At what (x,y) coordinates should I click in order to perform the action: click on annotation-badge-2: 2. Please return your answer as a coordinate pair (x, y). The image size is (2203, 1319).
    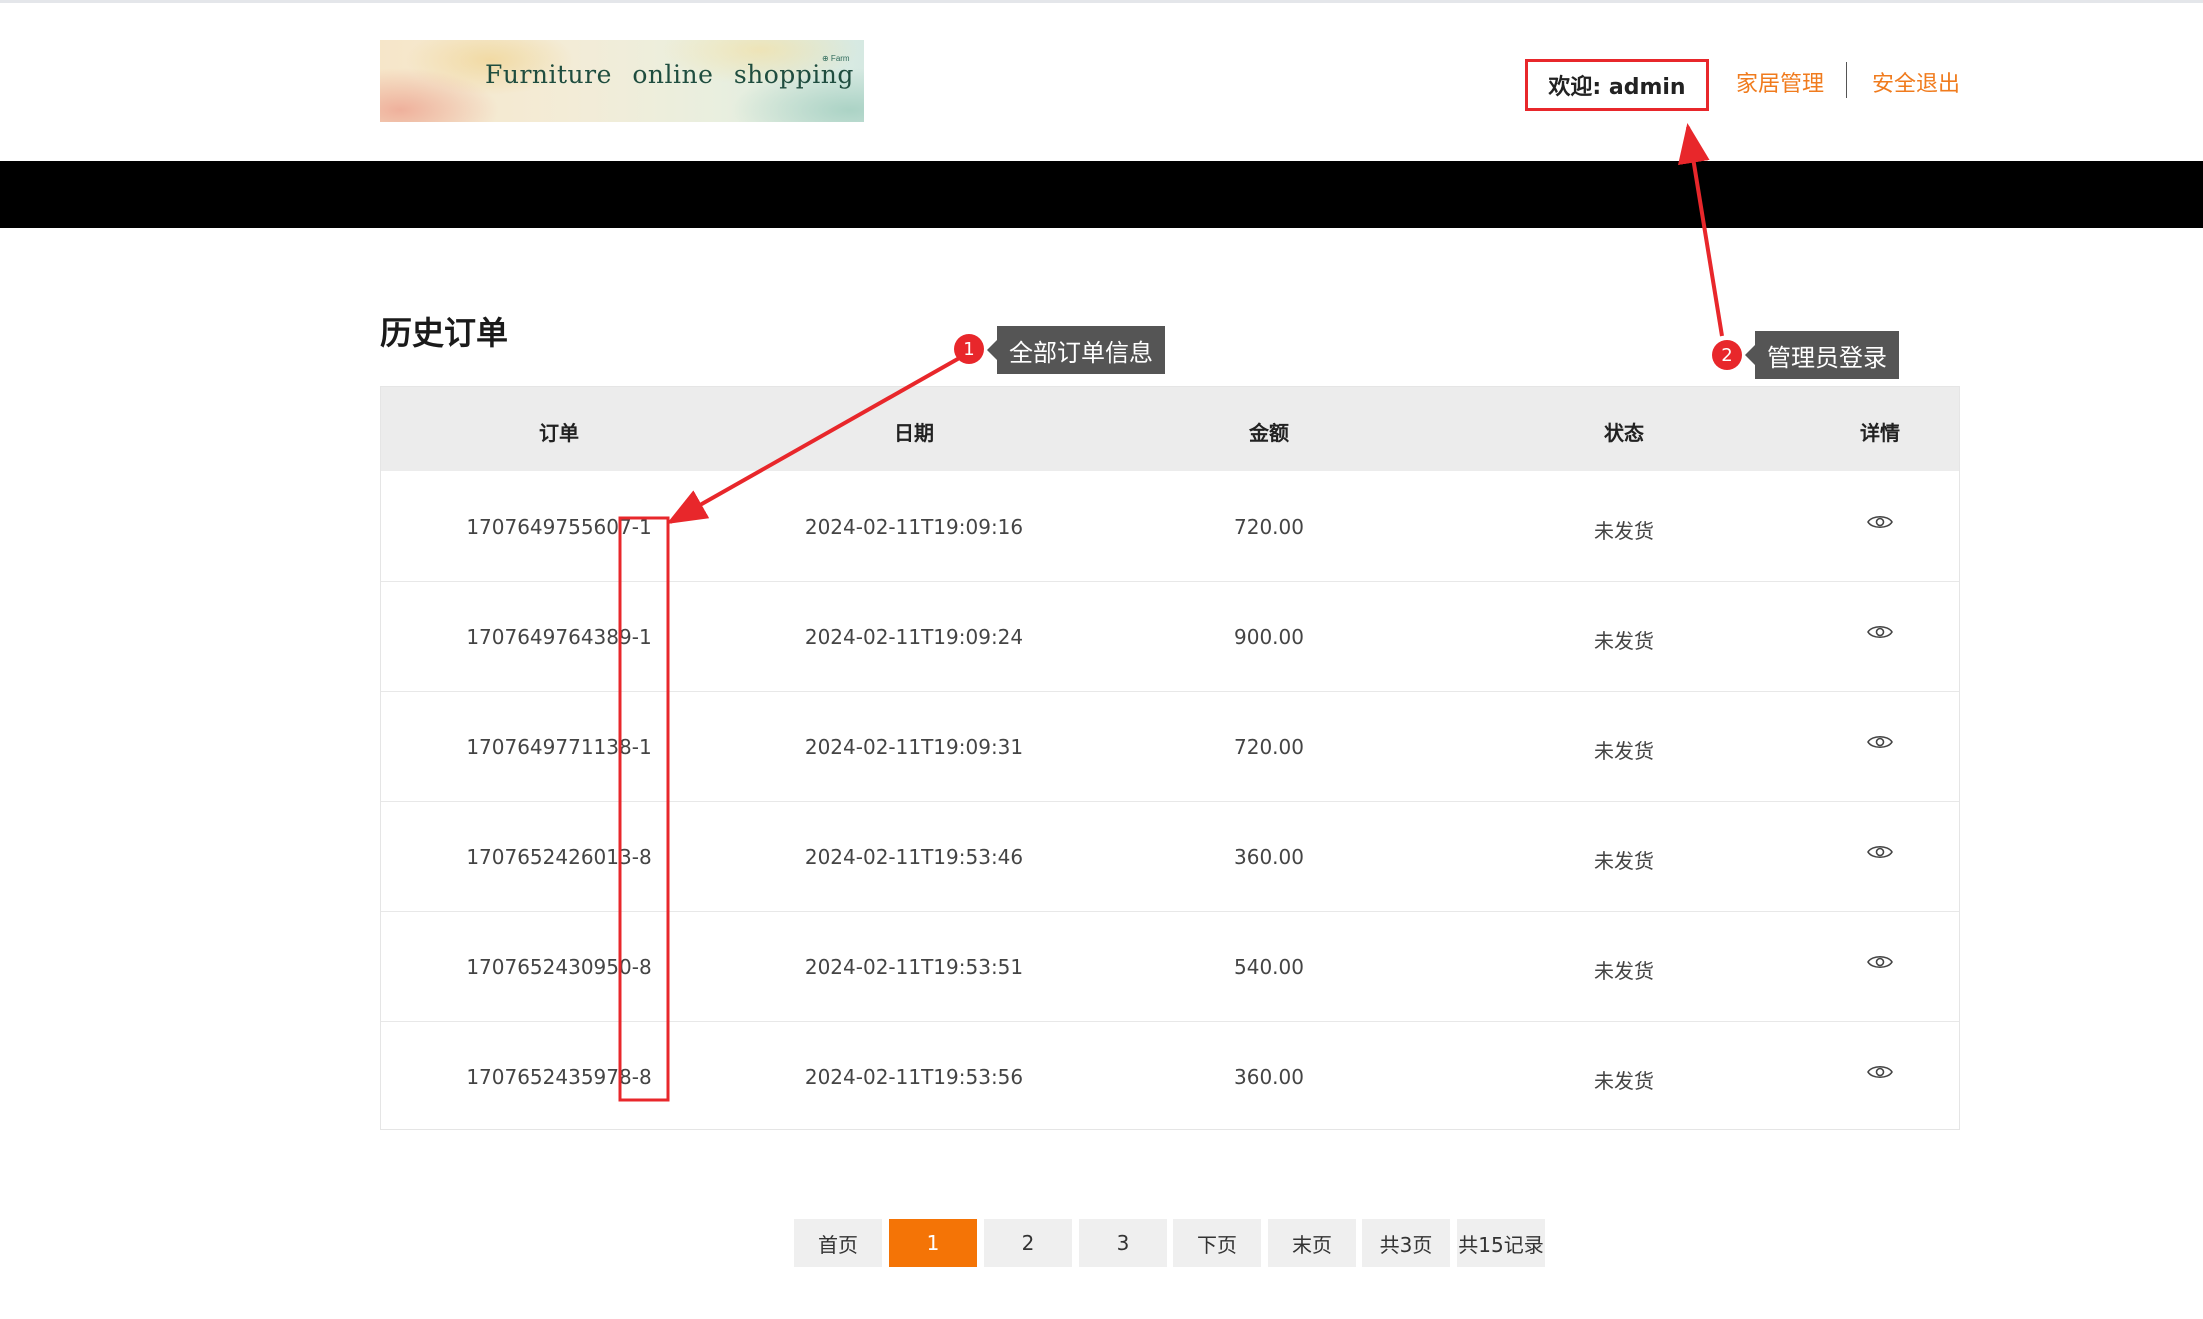
    Looking at the image, I should click on (1727, 355).